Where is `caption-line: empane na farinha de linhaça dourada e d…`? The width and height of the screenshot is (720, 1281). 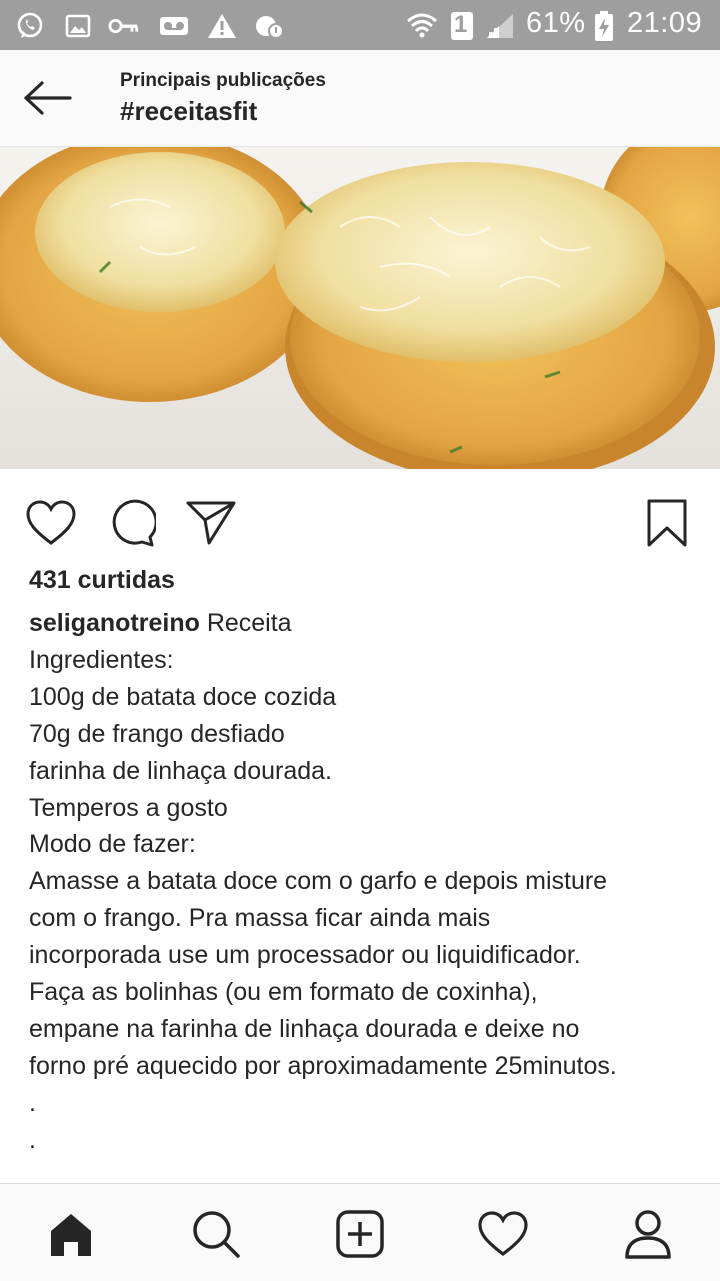 caption-line: empane na farinha de linhaça dourada e d… is located at coordinates (304, 1028).